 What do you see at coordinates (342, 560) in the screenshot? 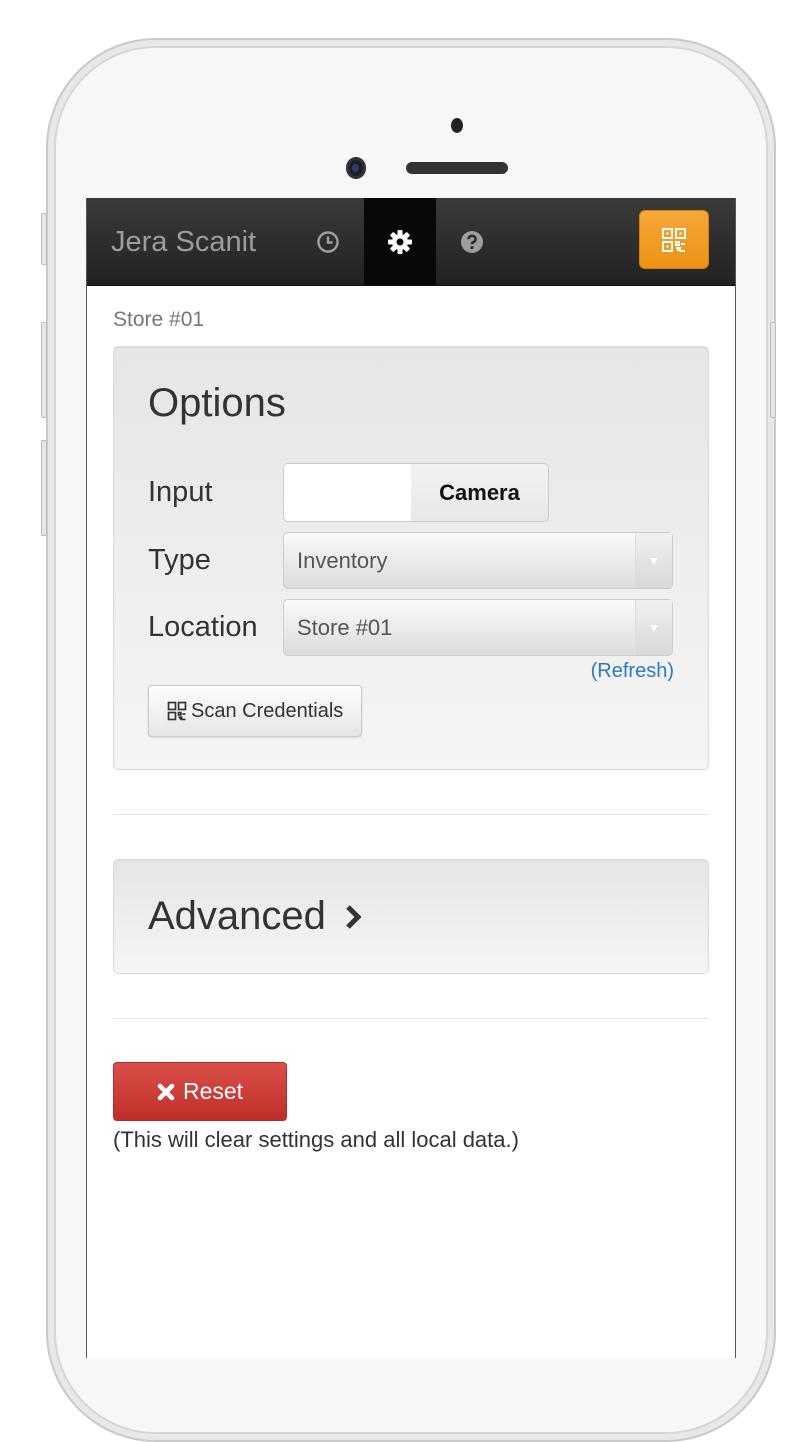
I see `type-select-value: Inventory` at bounding box center [342, 560].